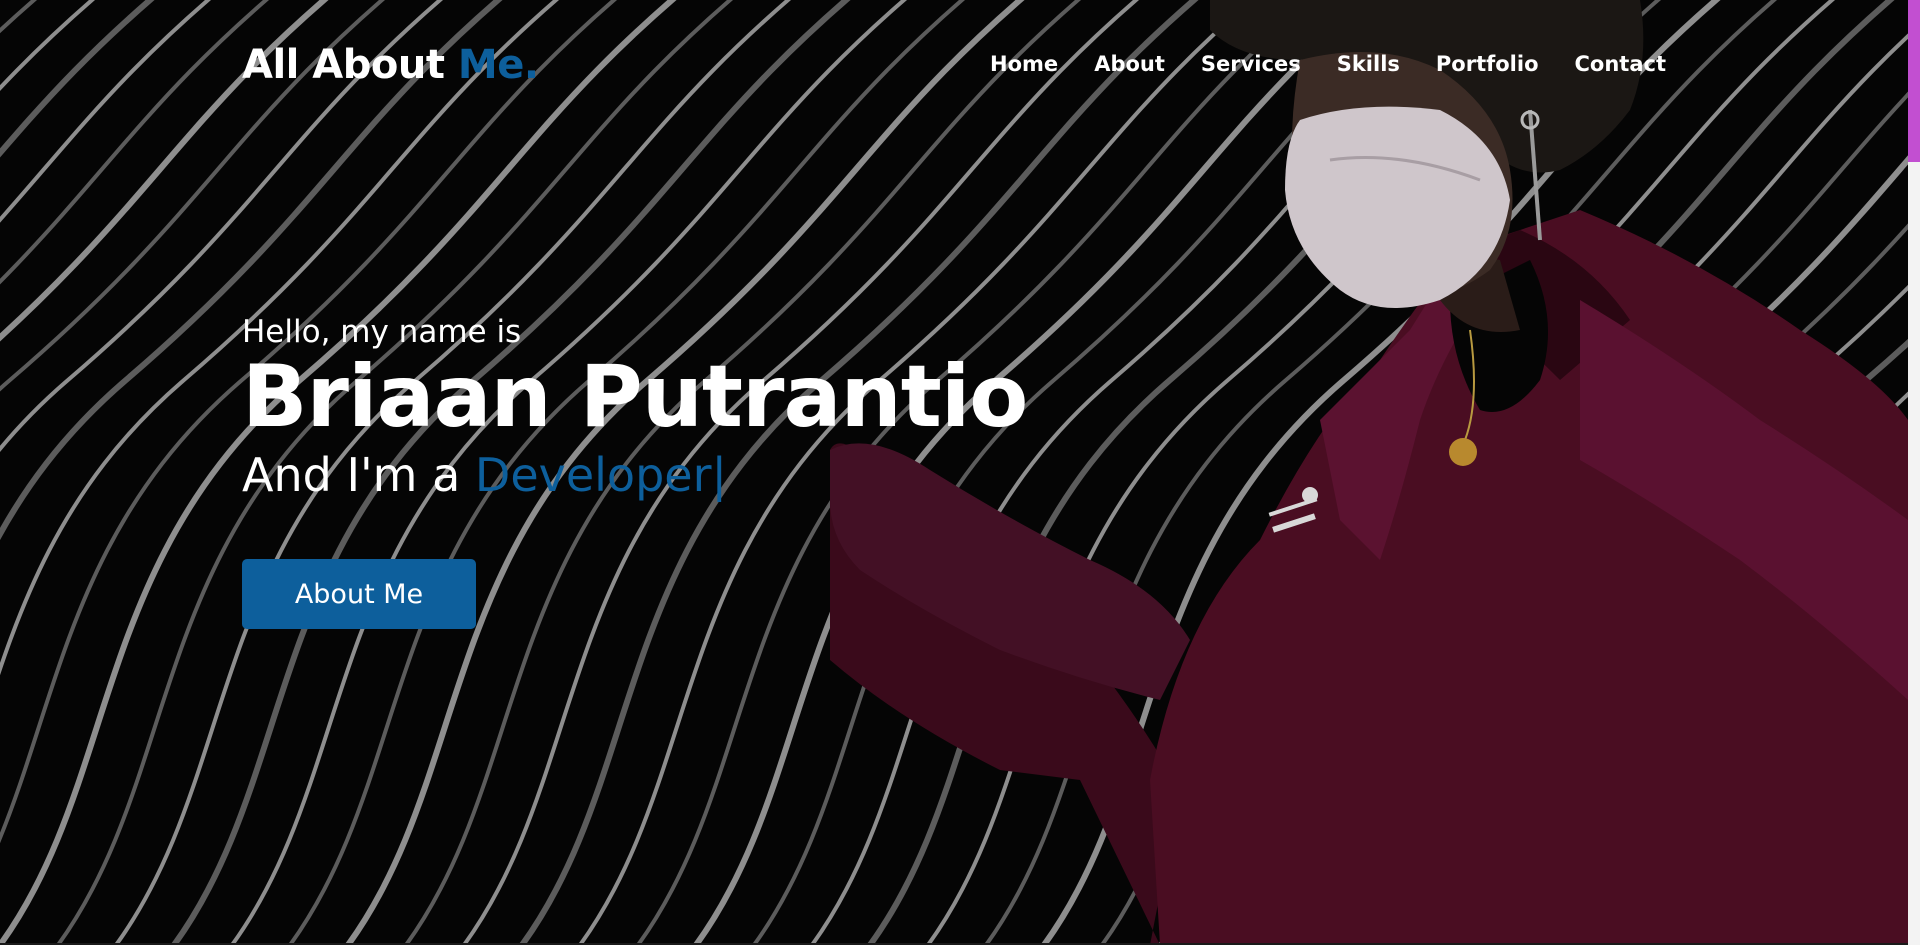 The height and width of the screenshot is (945, 1920). What do you see at coordinates (1251, 64) in the screenshot?
I see `nav-link-services: Services` at bounding box center [1251, 64].